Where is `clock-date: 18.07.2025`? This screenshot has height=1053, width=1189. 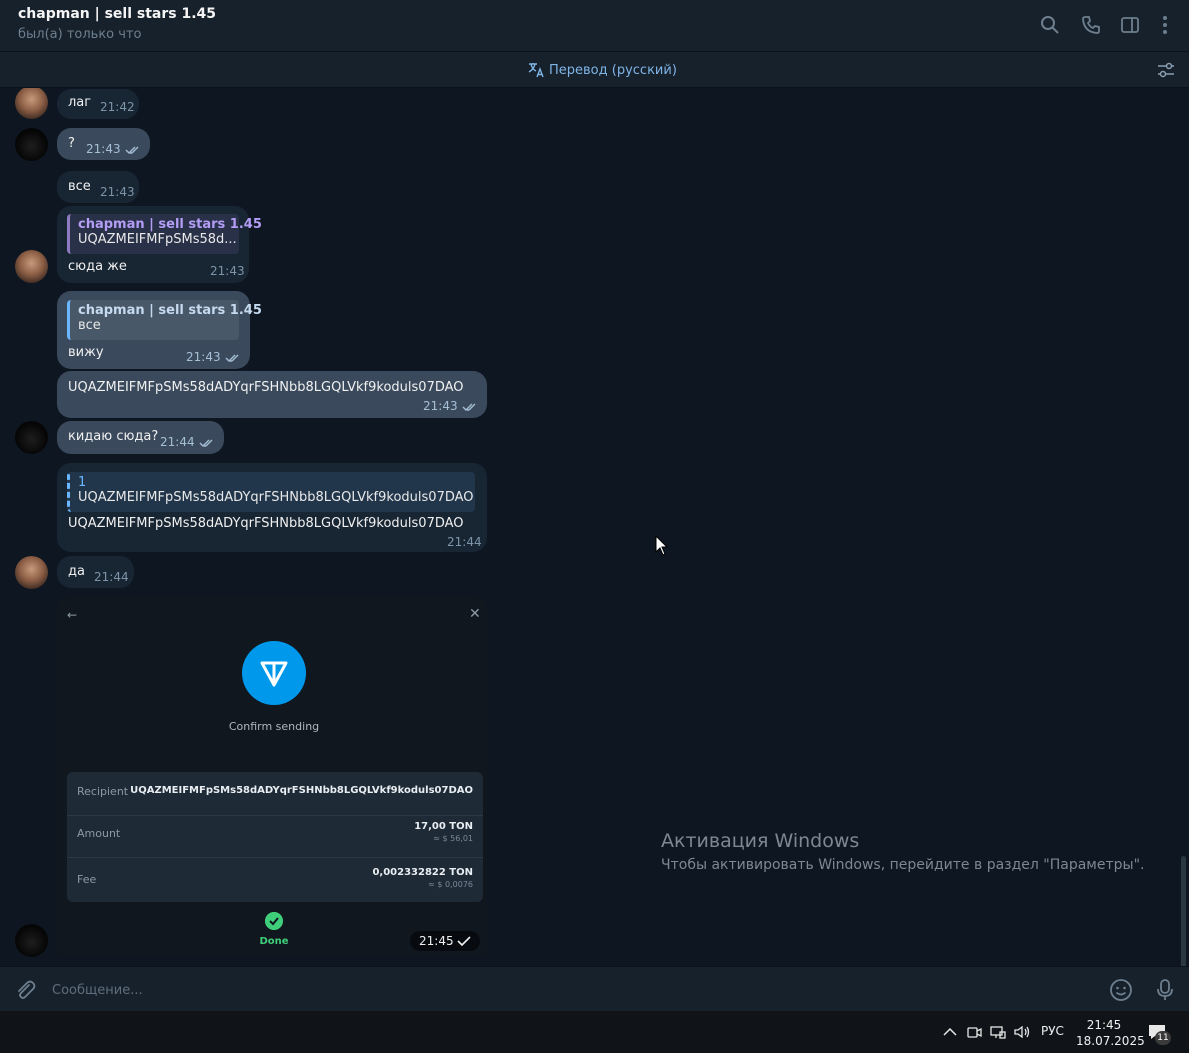
clock-date: 18.07.2025 is located at coordinates (1110, 1041).